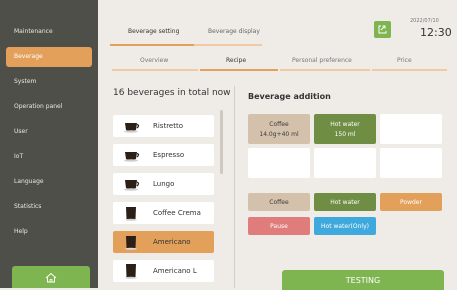 The image size is (457, 290). I want to click on beverage-label: Americano L, so click(175, 271).